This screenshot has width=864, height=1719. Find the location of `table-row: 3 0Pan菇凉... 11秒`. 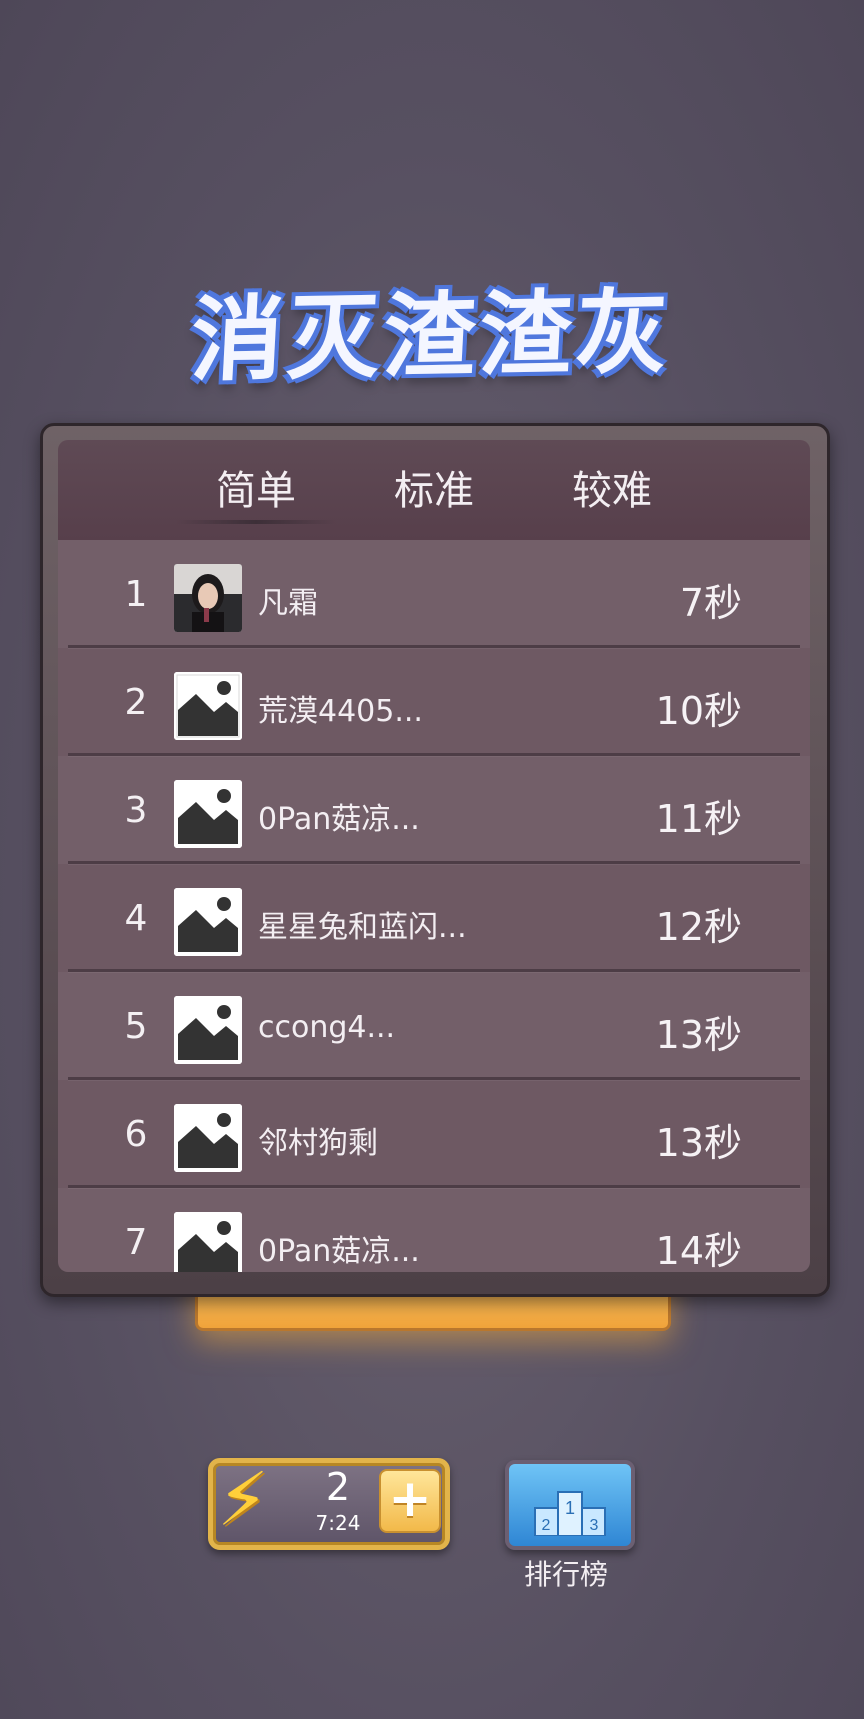

table-row: 3 0Pan菇凉... 11秒 is located at coordinates (434, 810).